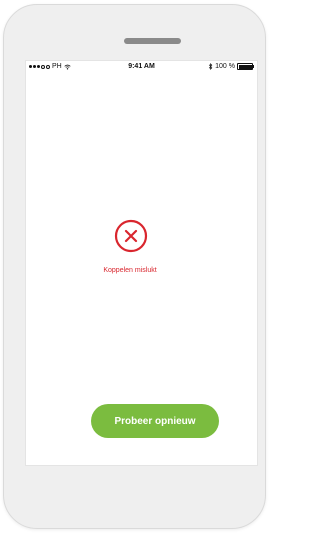 The height and width of the screenshot is (538, 320). I want to click on status-right: 100 %, so click(231, 66).